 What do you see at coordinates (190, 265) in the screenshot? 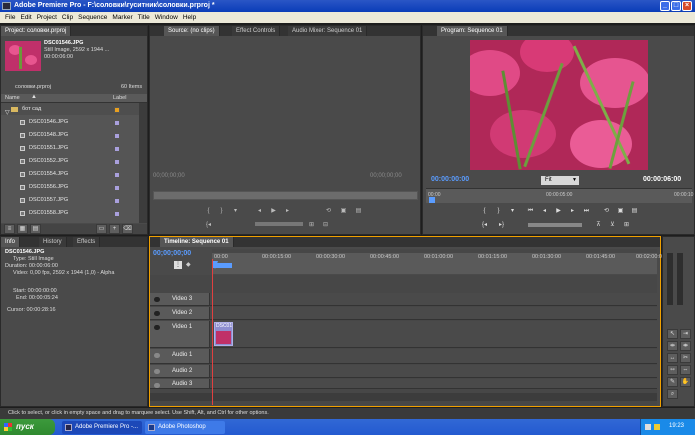
I see `marker-icon: ◆` at bounding box center [190, 265].